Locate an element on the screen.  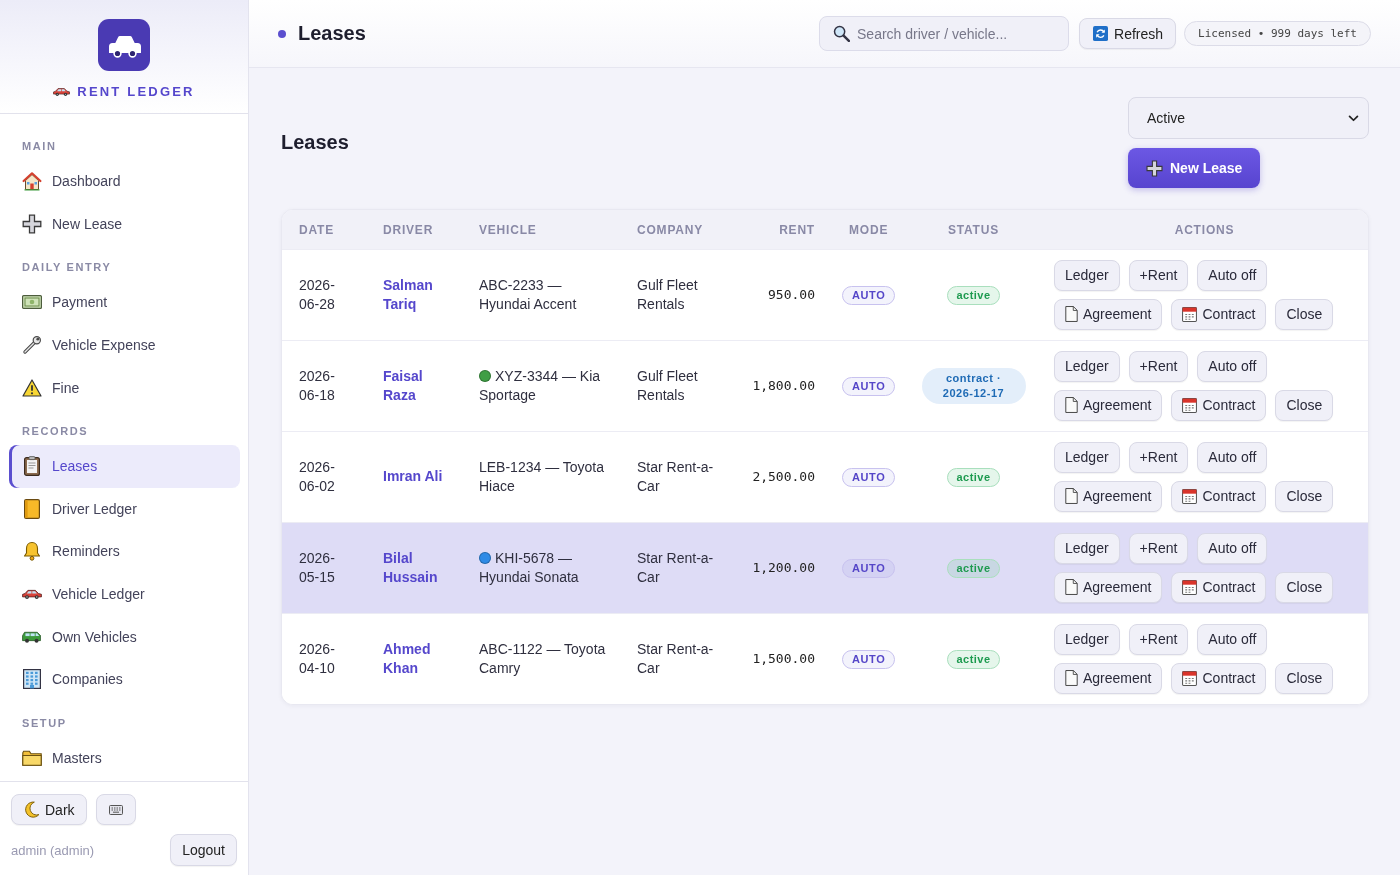
sidebar-item: Vehicle Expense is located at coordinates (124, 345).